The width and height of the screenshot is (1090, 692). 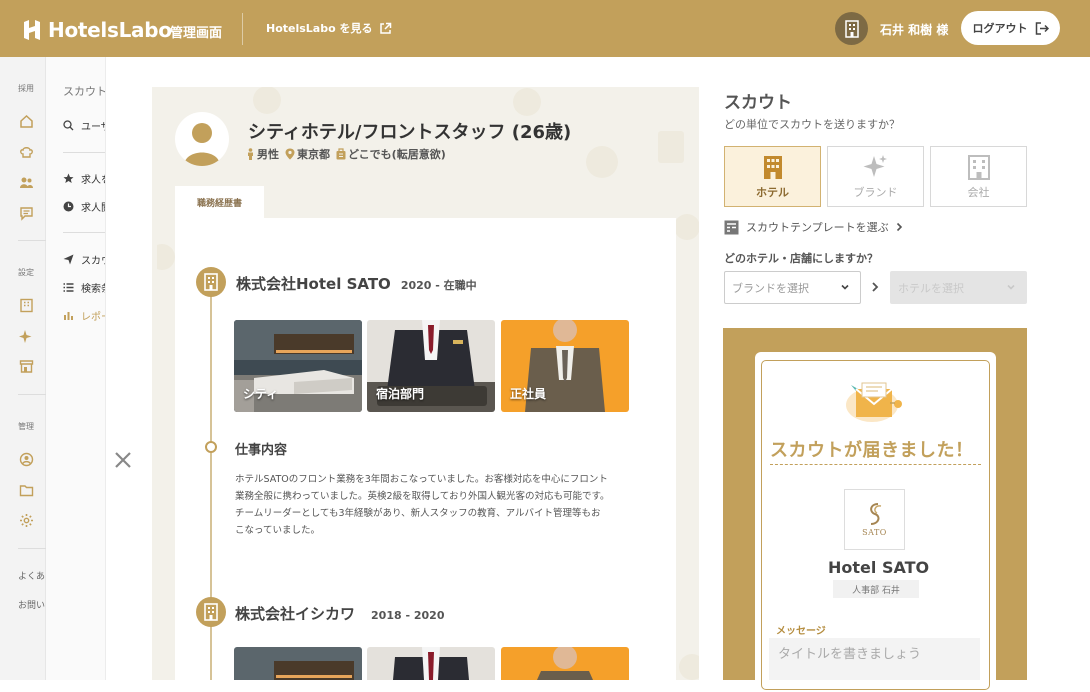 I want to click on suited-person-photo, so click(x=565, y=663).